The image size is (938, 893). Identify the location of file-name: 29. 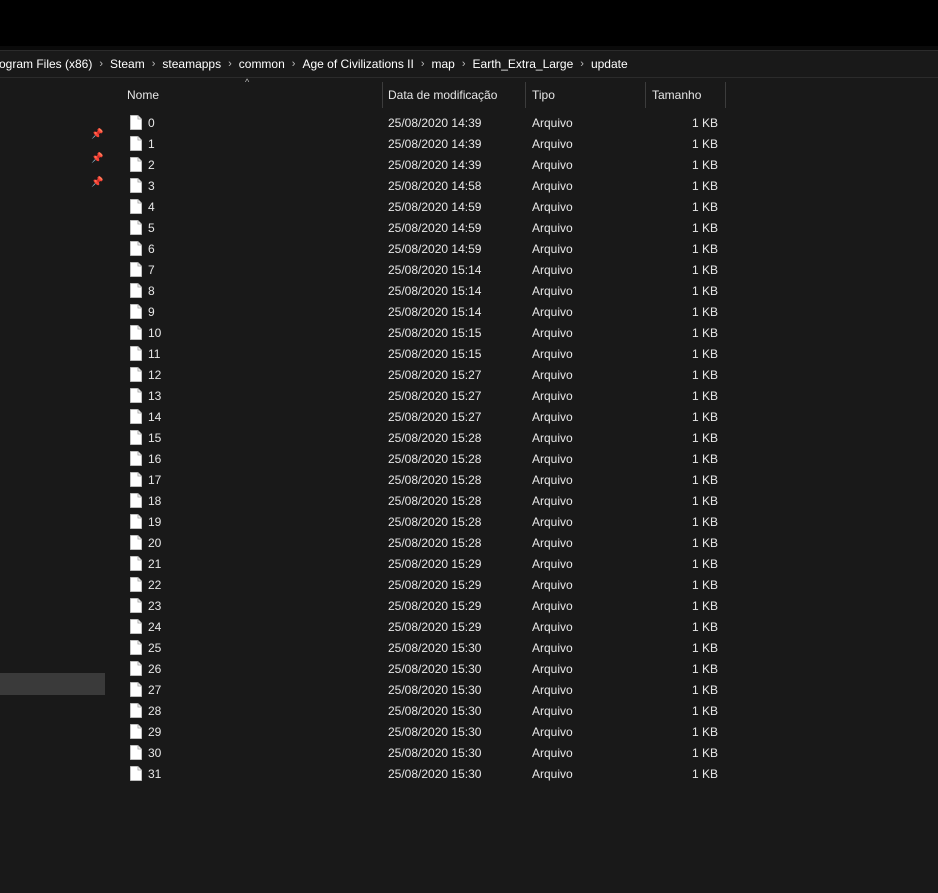
(155, 732).